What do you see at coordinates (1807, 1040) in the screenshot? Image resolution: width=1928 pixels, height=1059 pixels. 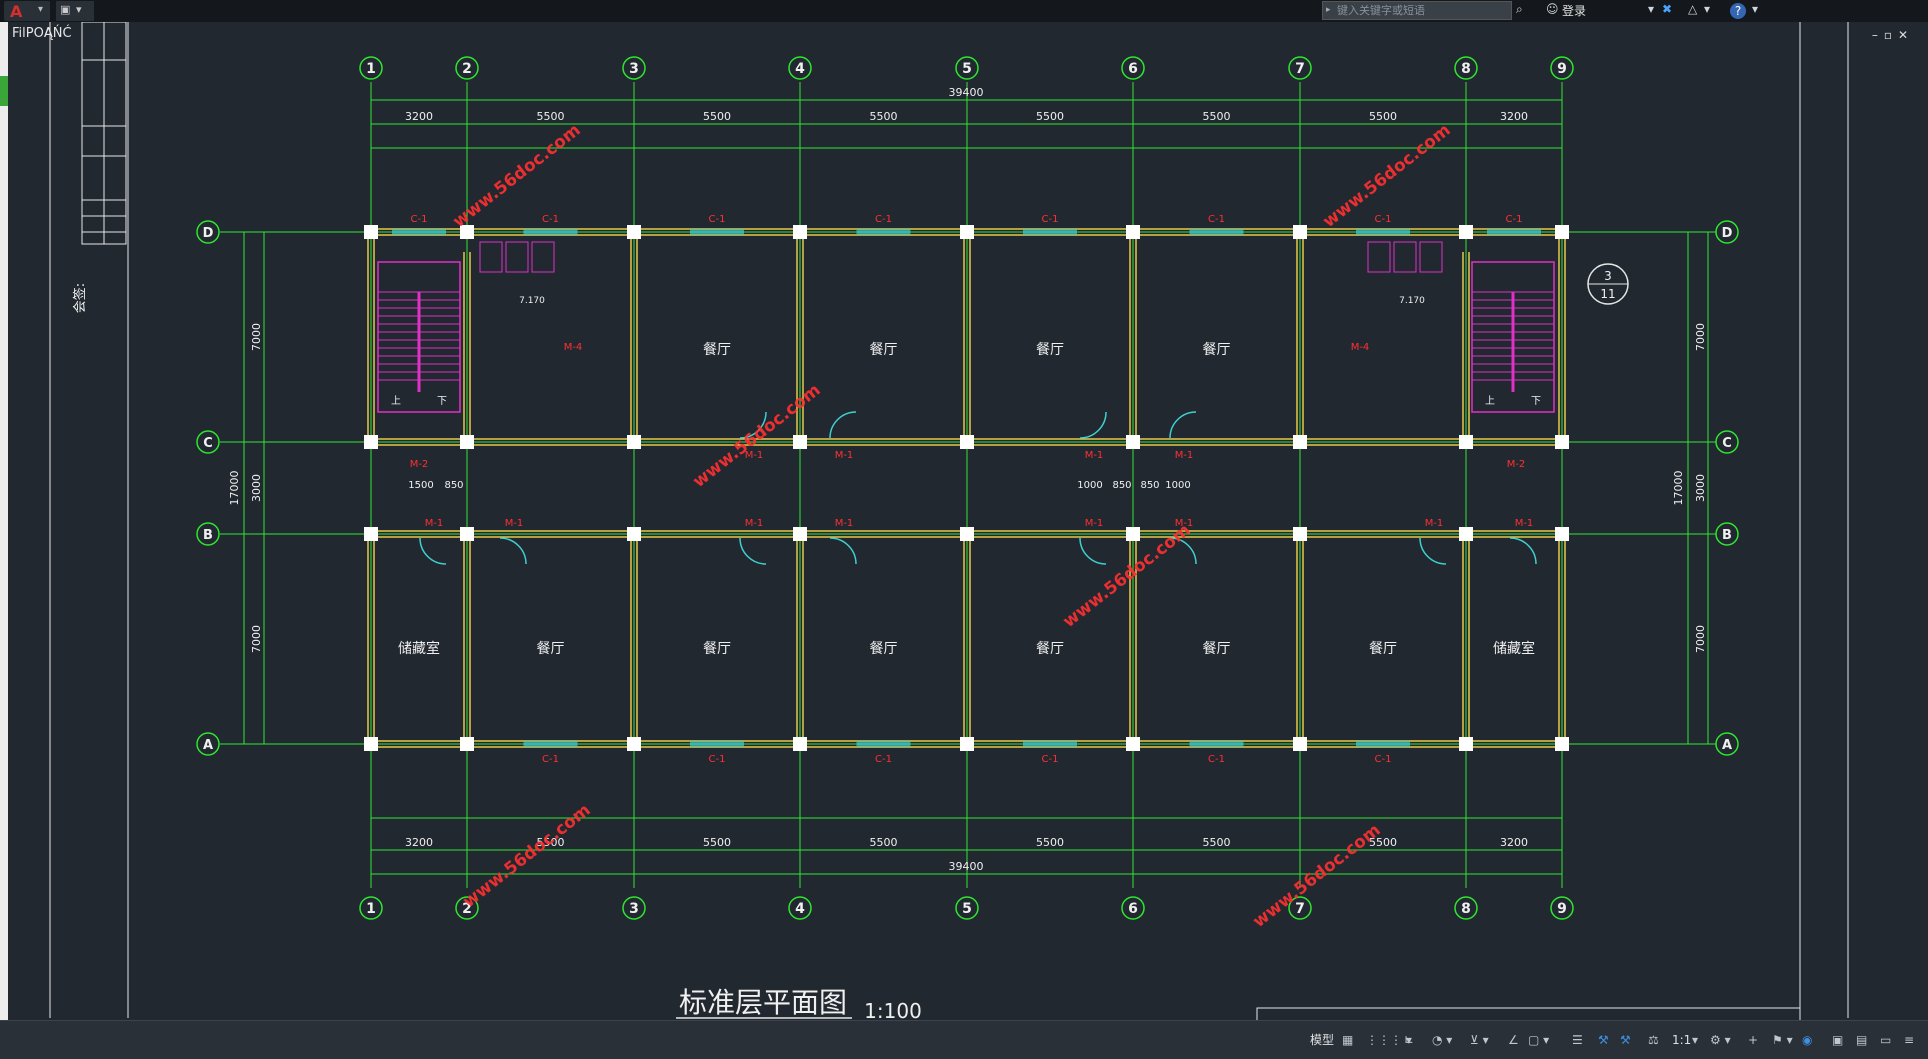 I see `hardware-acceleration-icon: ◉` at bounding box center [1807, 1040].